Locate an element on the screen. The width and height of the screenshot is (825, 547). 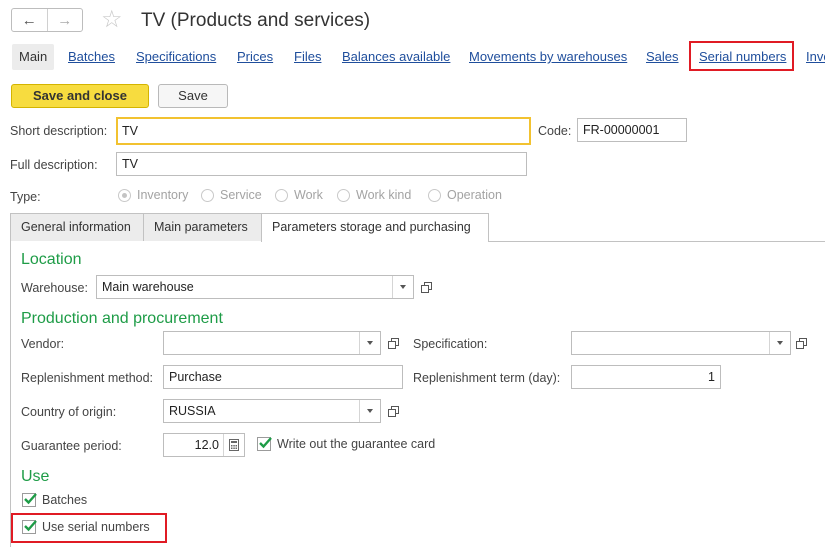
nav-link-sales: Sales is located at coordinates (662, 57).